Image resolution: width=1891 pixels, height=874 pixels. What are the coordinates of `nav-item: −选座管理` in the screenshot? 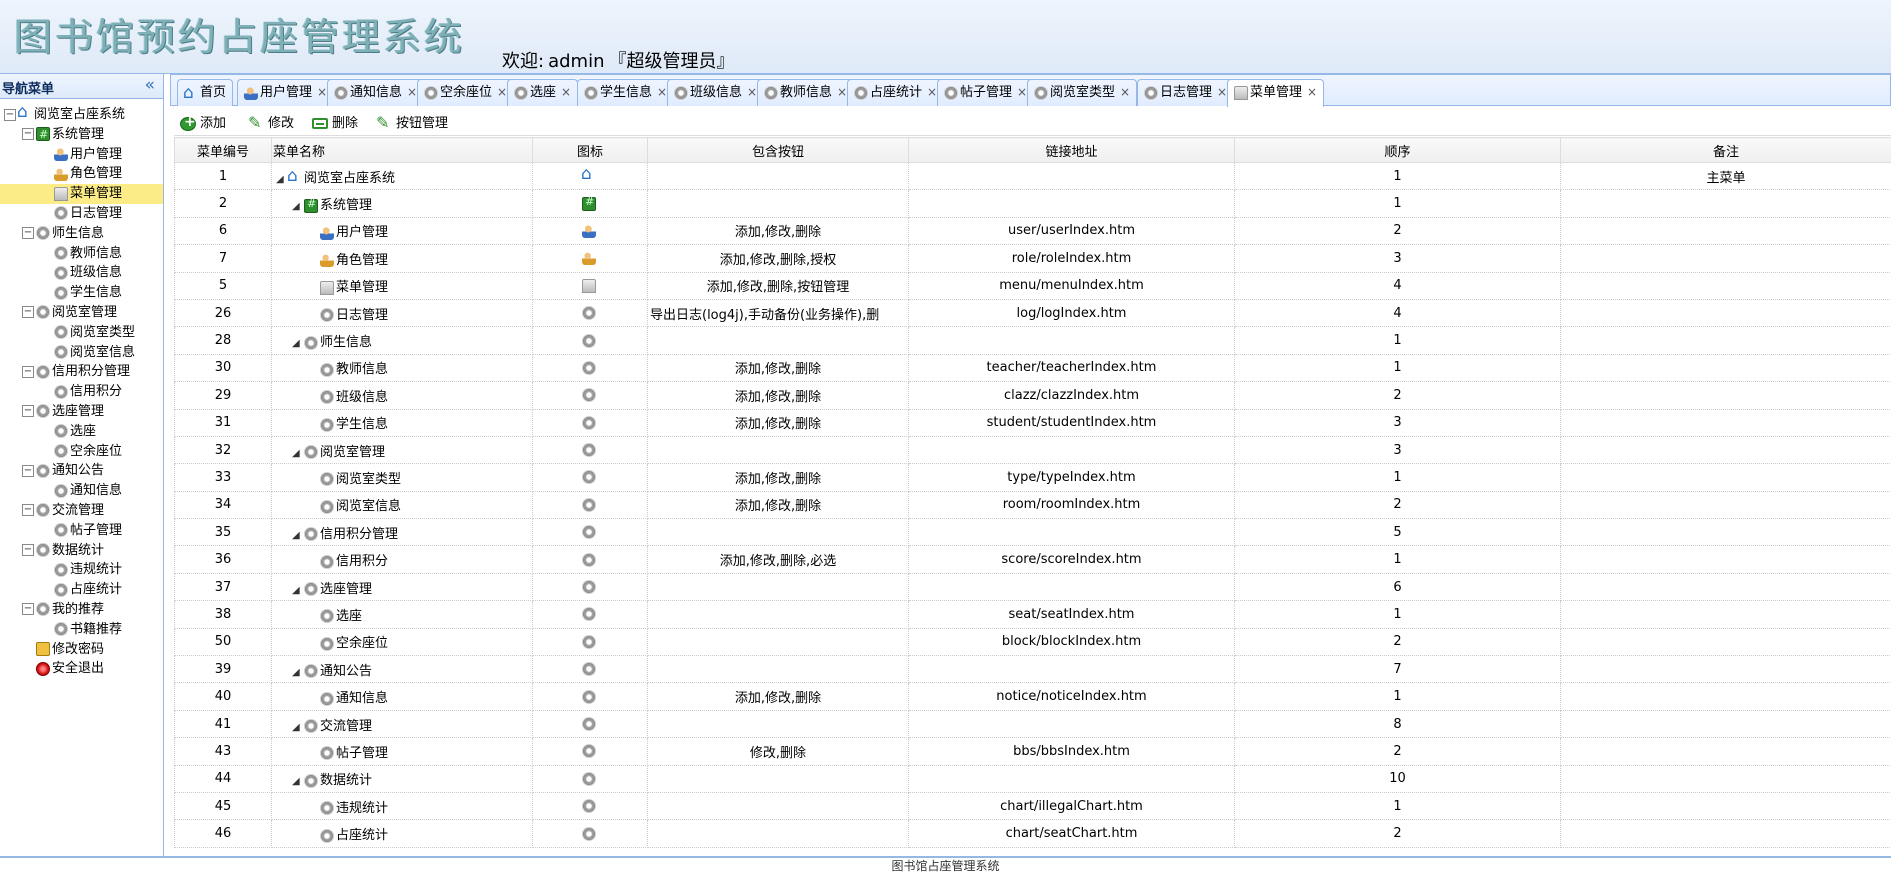 It's located at (81, 412).